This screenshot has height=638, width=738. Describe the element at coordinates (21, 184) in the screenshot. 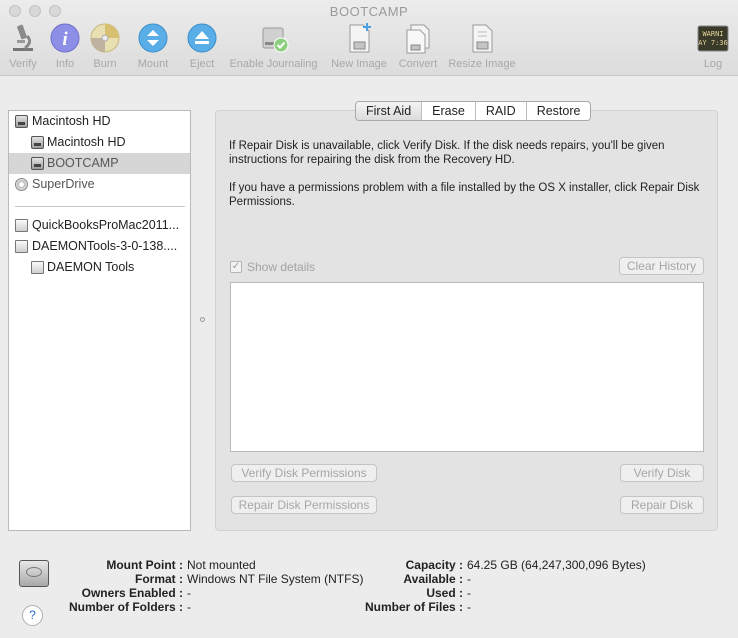

I see `optical-drive-icon` at that location.